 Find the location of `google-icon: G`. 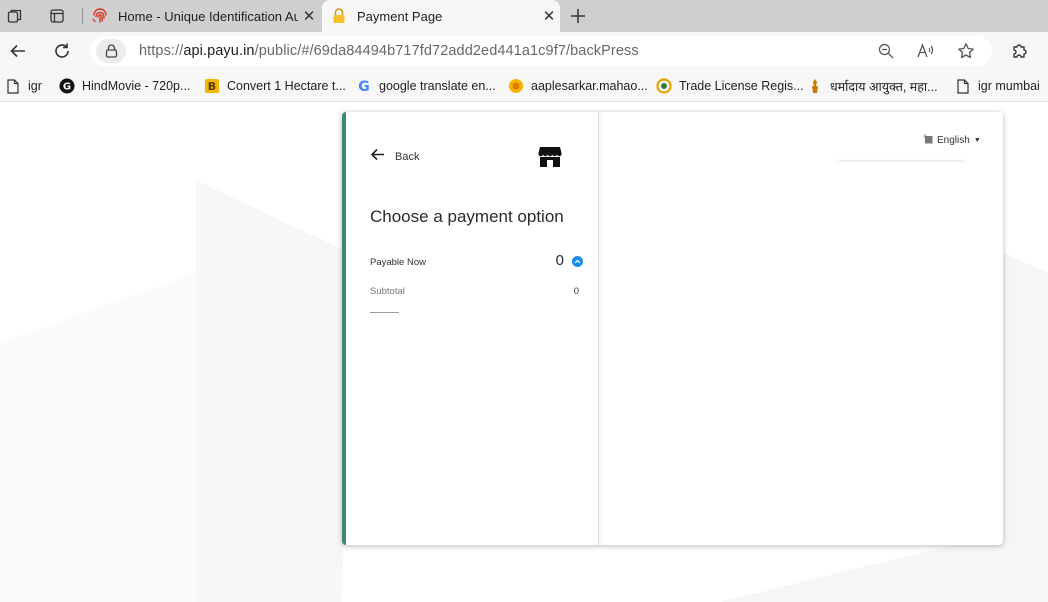

google-icon: G is located at coordinates (364, 86).